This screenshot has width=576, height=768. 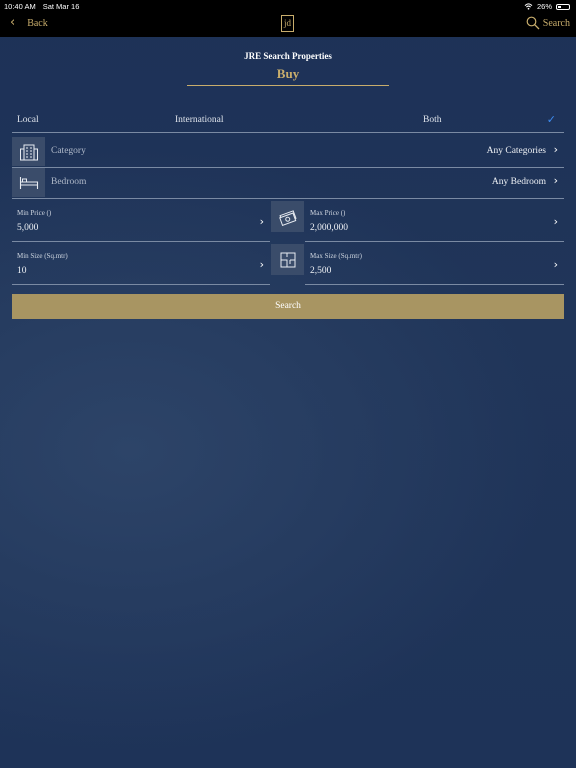 I want to click on page-title: JRE Search Properties, so click(x=288, y=56).